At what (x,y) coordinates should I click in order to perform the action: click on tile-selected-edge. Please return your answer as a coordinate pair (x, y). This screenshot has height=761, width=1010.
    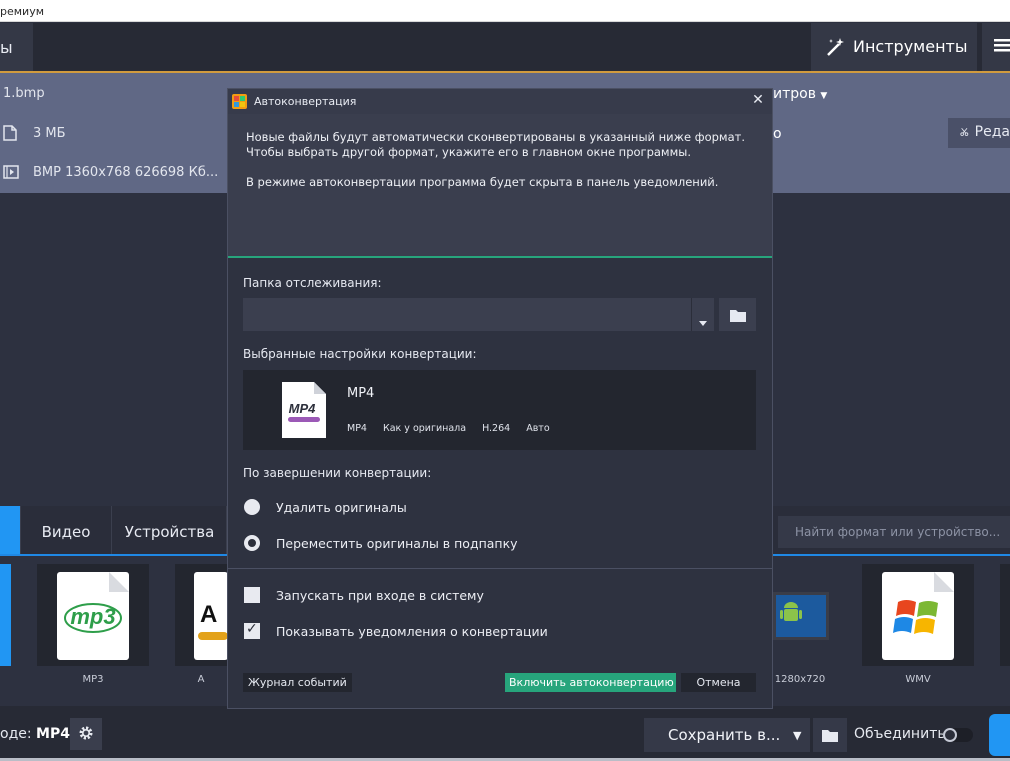
    Looking at the image, I should click on (5, 615).